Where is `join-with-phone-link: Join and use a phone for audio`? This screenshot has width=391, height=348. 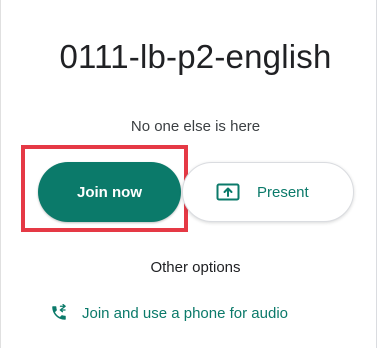 join-with-phone-link: Join and use a phone for audio is located at coordinates (168, 313).